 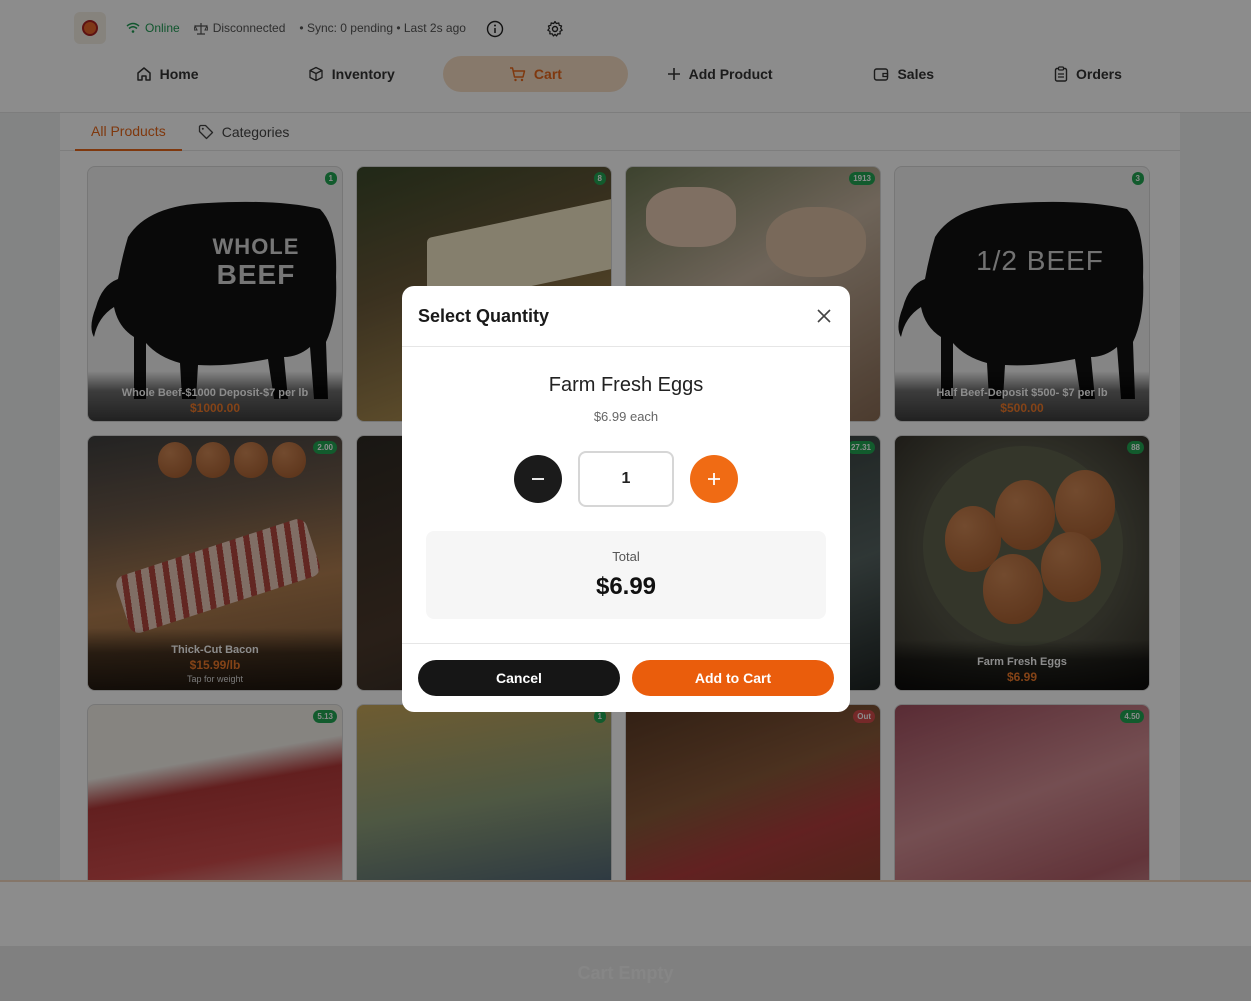 I want to click on quantity-input, so click(x=626, y=479).